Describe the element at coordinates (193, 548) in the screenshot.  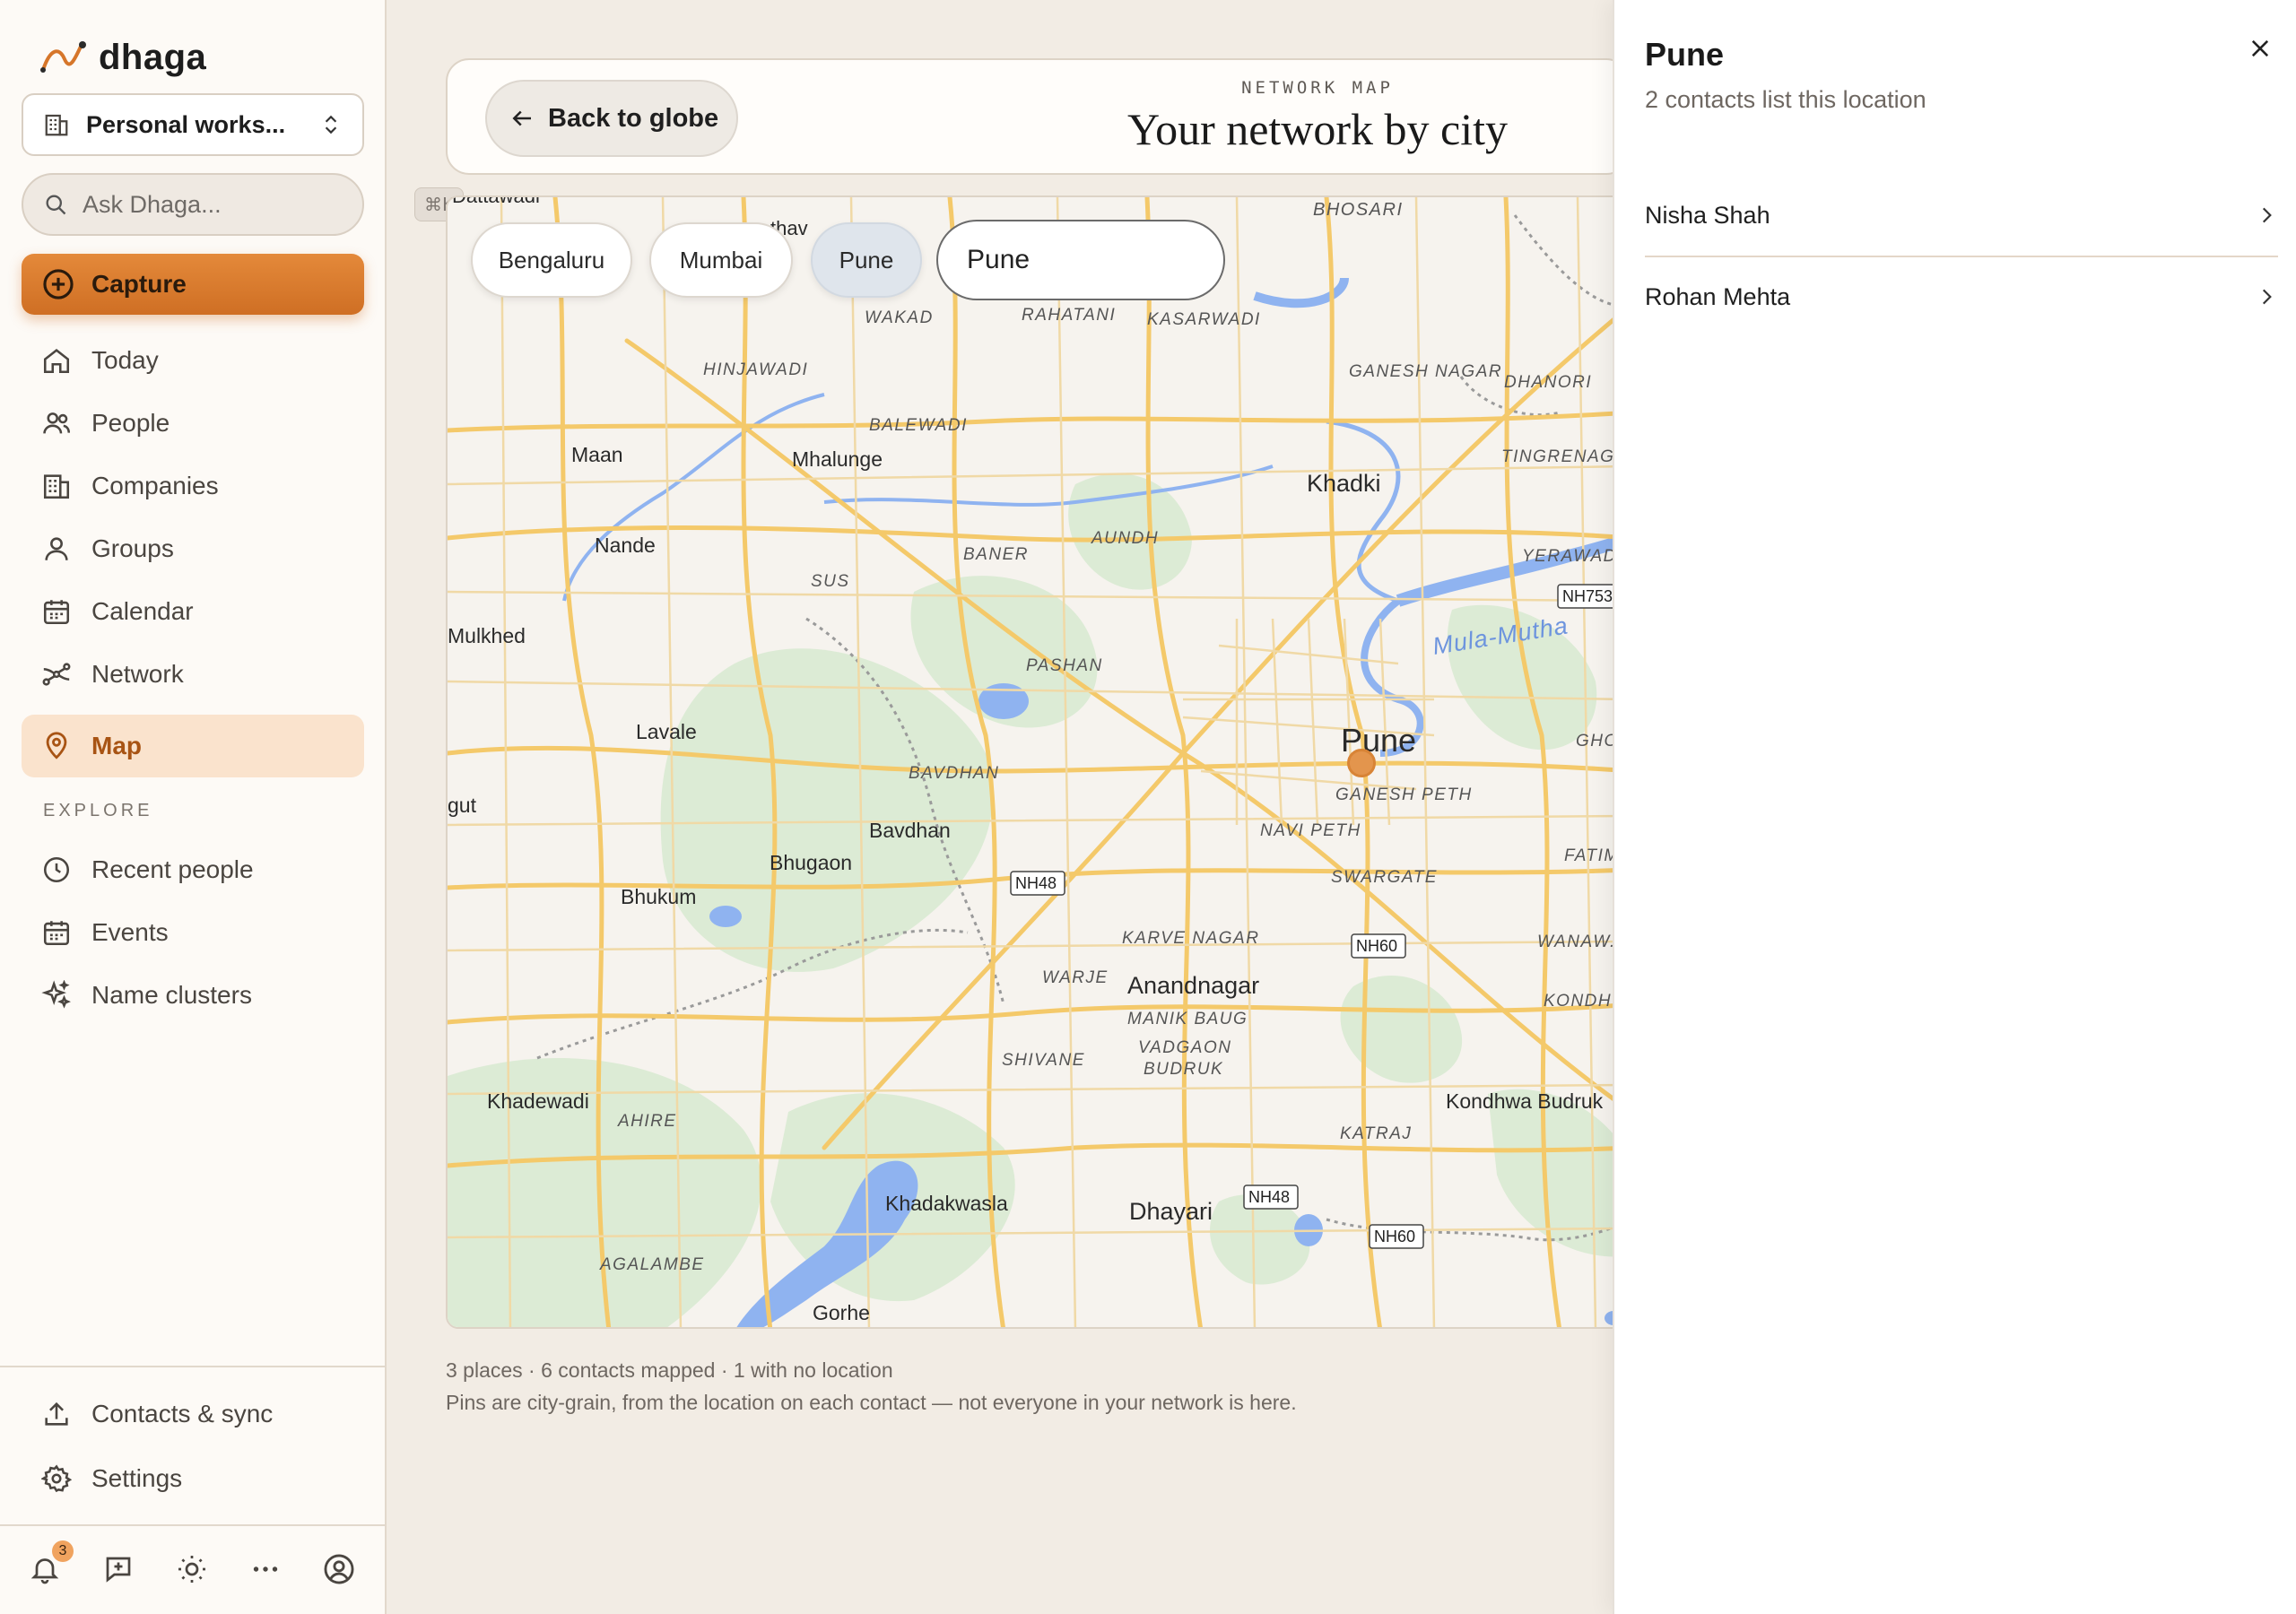
I see `nav-groups: Groups` at that location.